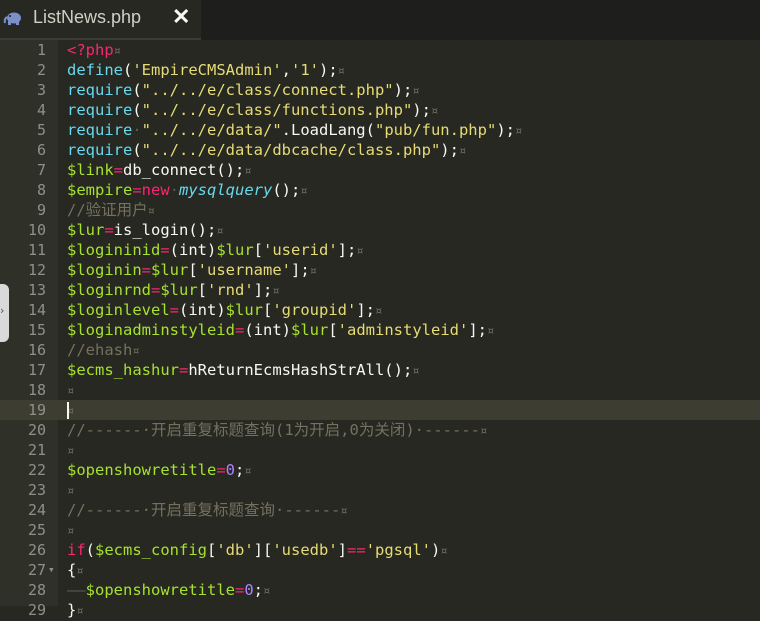 This screenshot has width=760, height=621. I want to click on code-text: require("../../e/class/functions.php");¤, so click(253, 110).